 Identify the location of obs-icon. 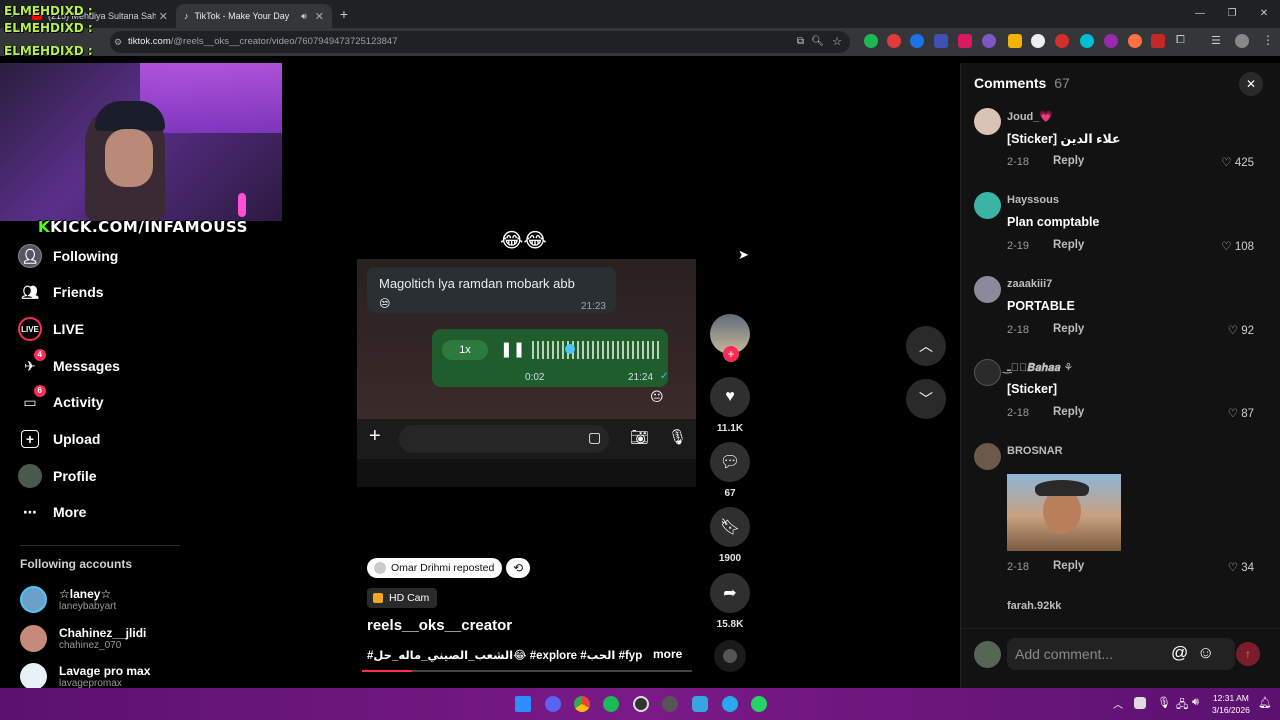
(641, 704).